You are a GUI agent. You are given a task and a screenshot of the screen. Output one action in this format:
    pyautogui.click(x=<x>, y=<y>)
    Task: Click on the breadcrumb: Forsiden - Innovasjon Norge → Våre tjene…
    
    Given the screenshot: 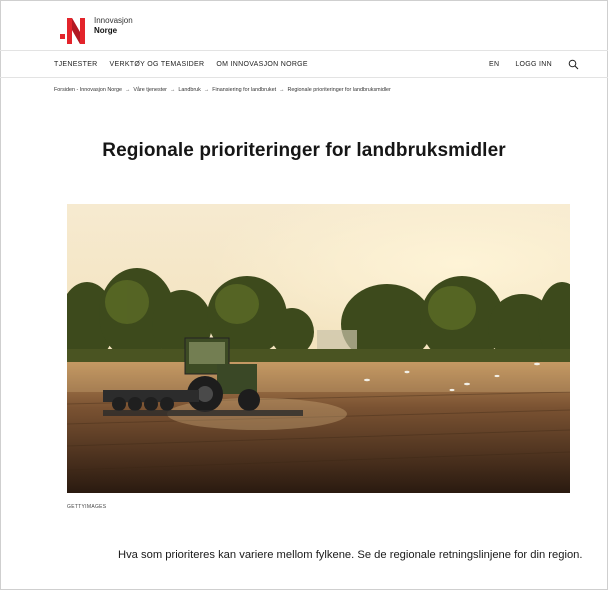 What is the action you would take?
    pyautogui.click(x=222, y=90)
    